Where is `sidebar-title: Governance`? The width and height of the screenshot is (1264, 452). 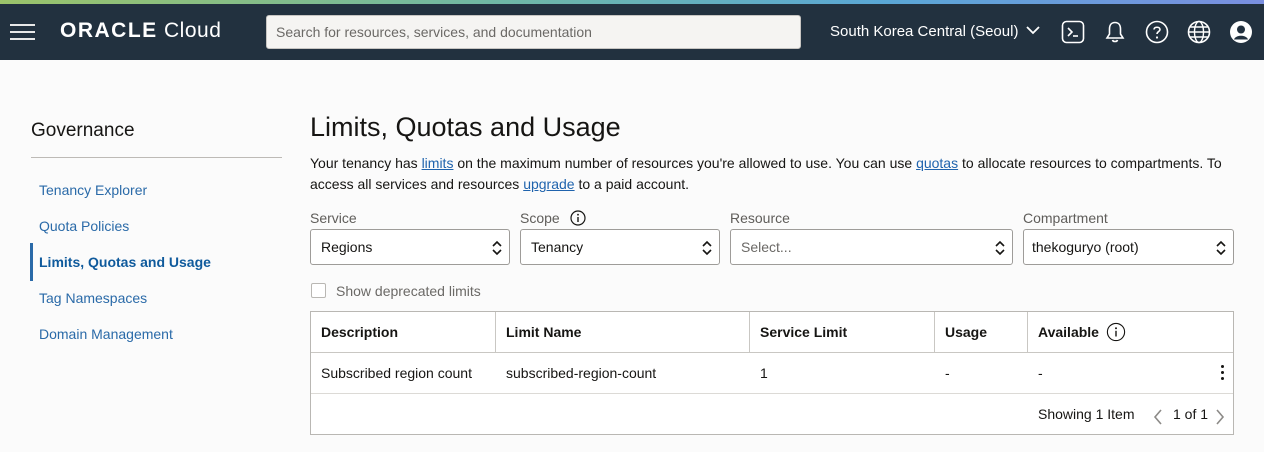 sidebar-title: Governance is located at coordinates (83, 130).